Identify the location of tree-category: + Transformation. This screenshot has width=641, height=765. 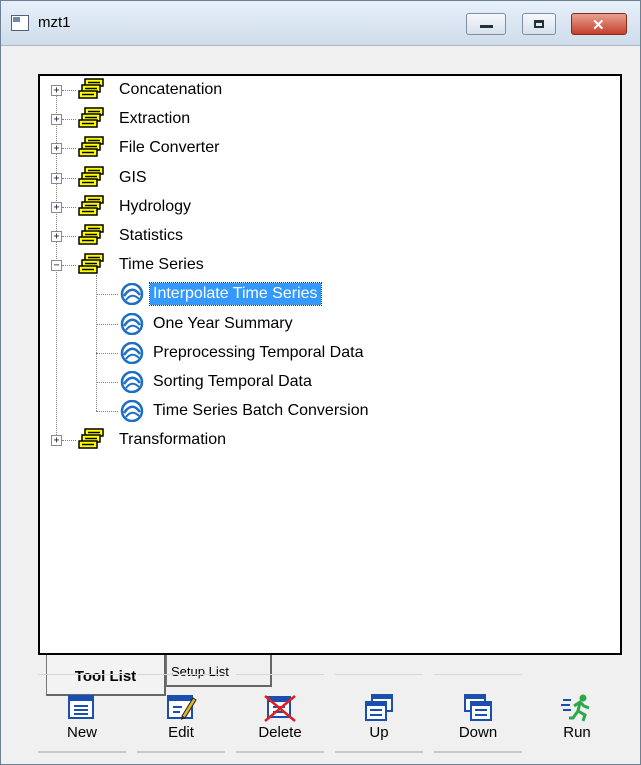
(330, 440).